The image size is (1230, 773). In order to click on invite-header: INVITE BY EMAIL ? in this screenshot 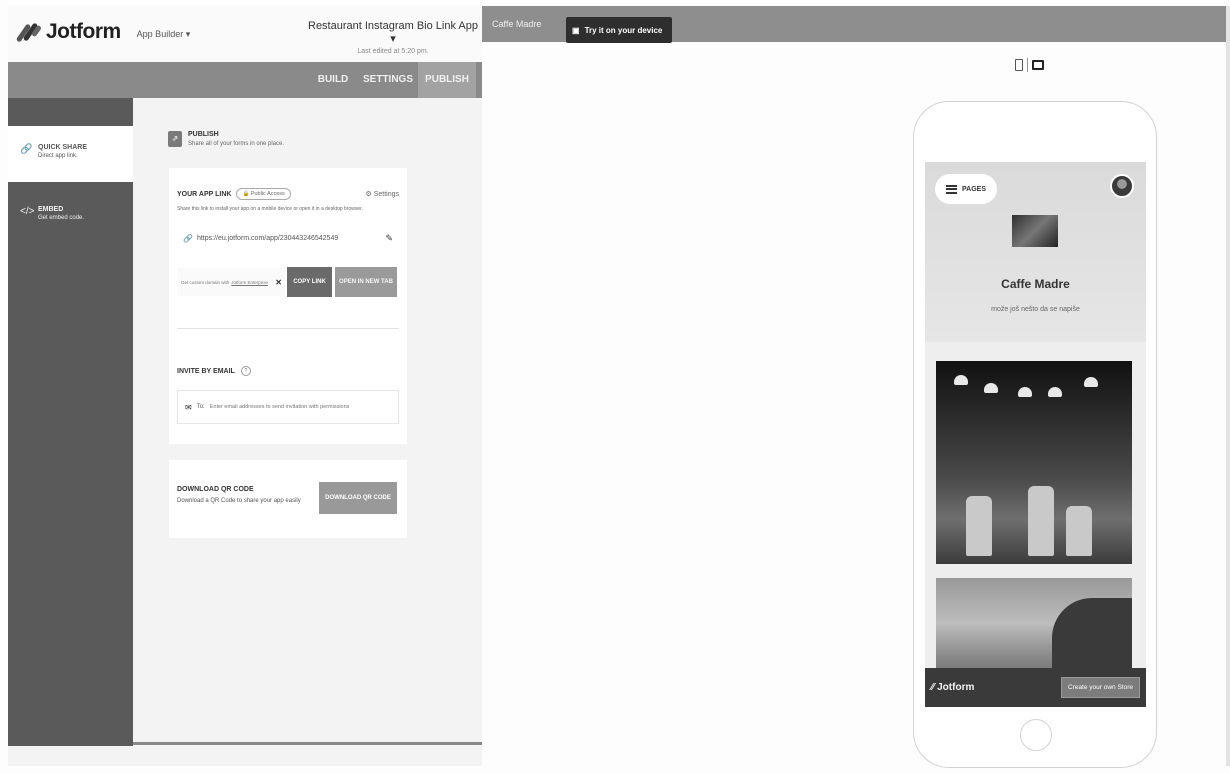, I will do `click(214, 371)`.